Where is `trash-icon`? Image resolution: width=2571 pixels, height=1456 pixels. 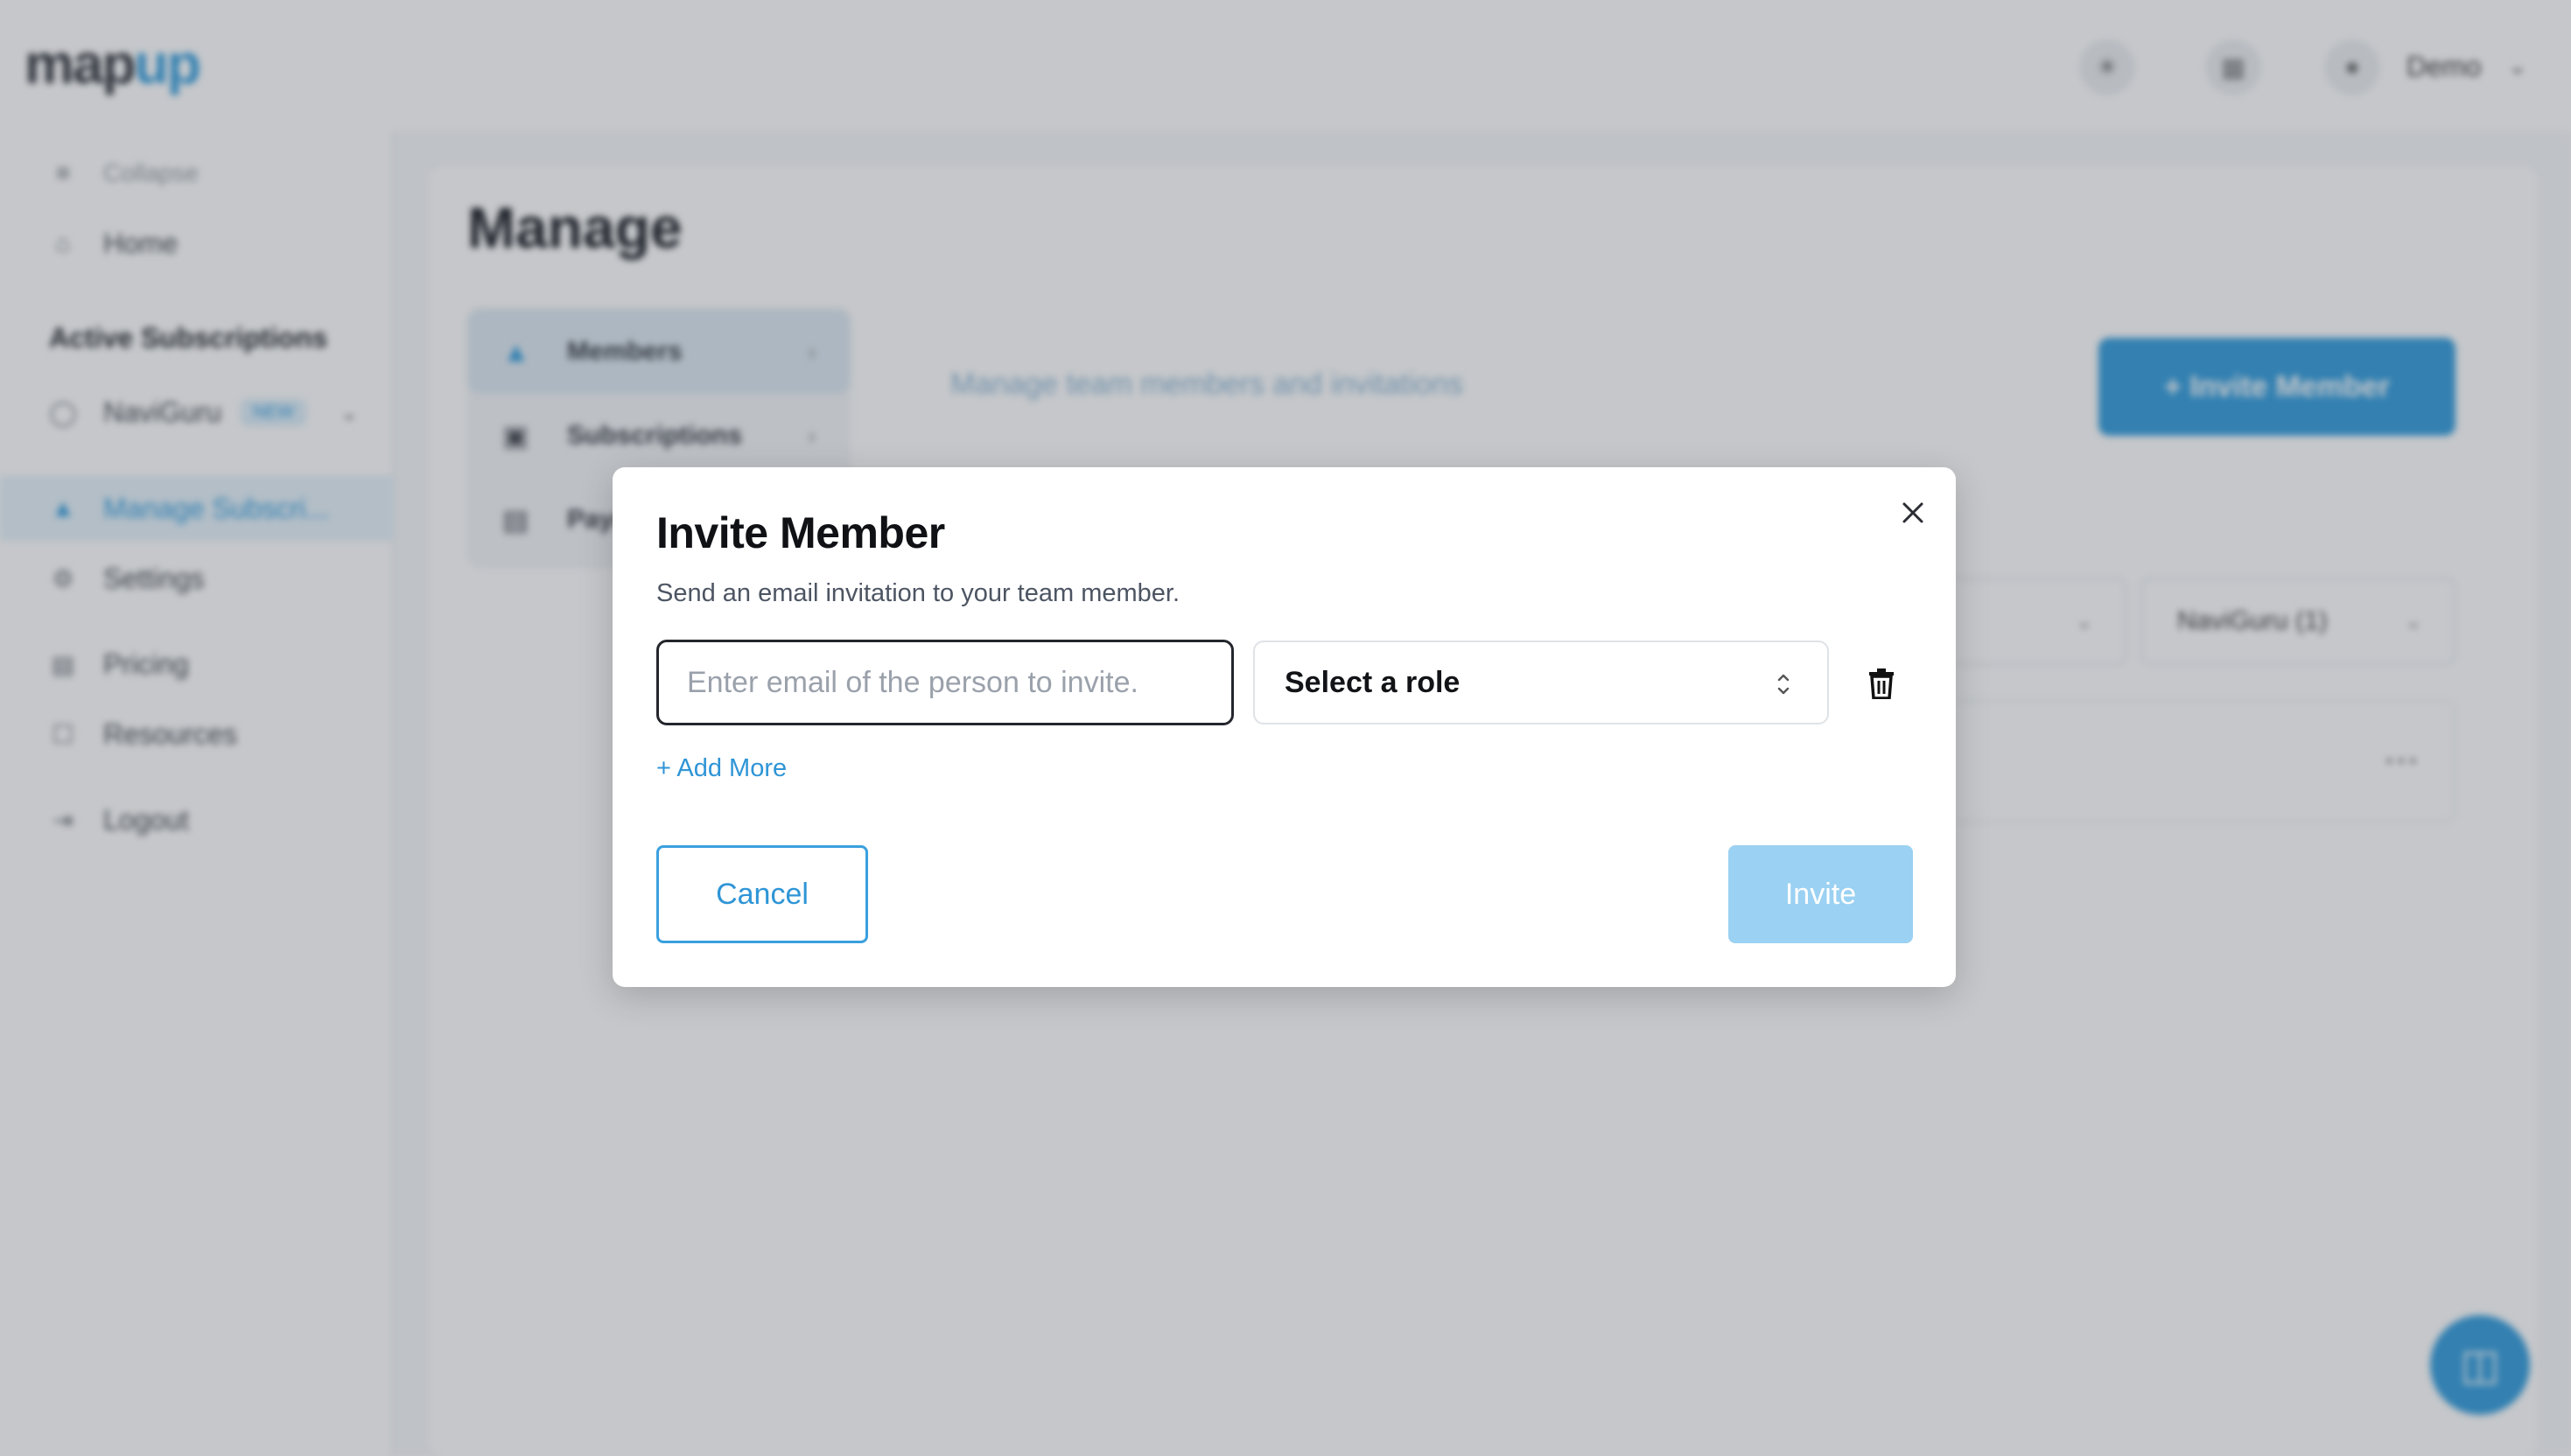
trash-icon is located at coordinates (1882, 683).